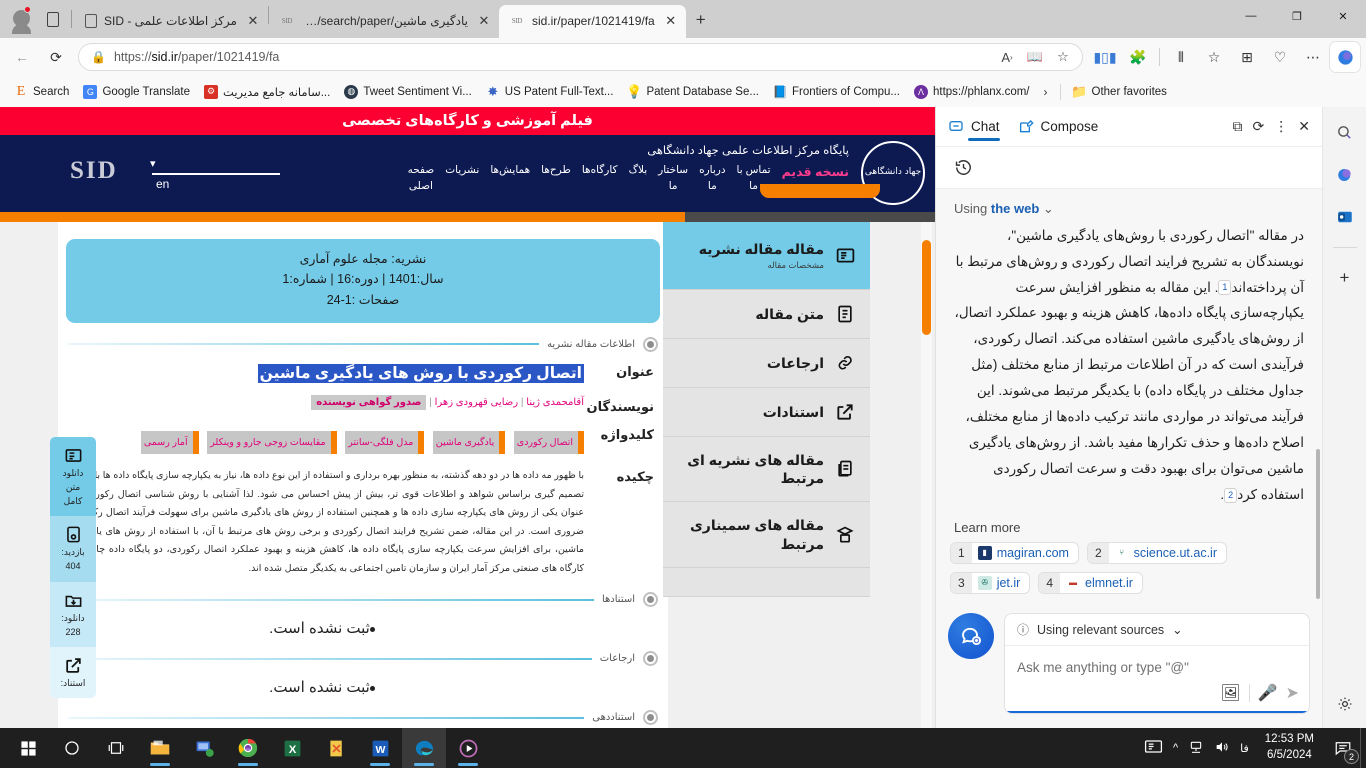 Image resolution: width=1366 pixels, height=768 pixels. Describe the element at coordinates (990, 582) in the screenshot. I see `source-chip-3: 3 ✇ jet.ir` at that location.